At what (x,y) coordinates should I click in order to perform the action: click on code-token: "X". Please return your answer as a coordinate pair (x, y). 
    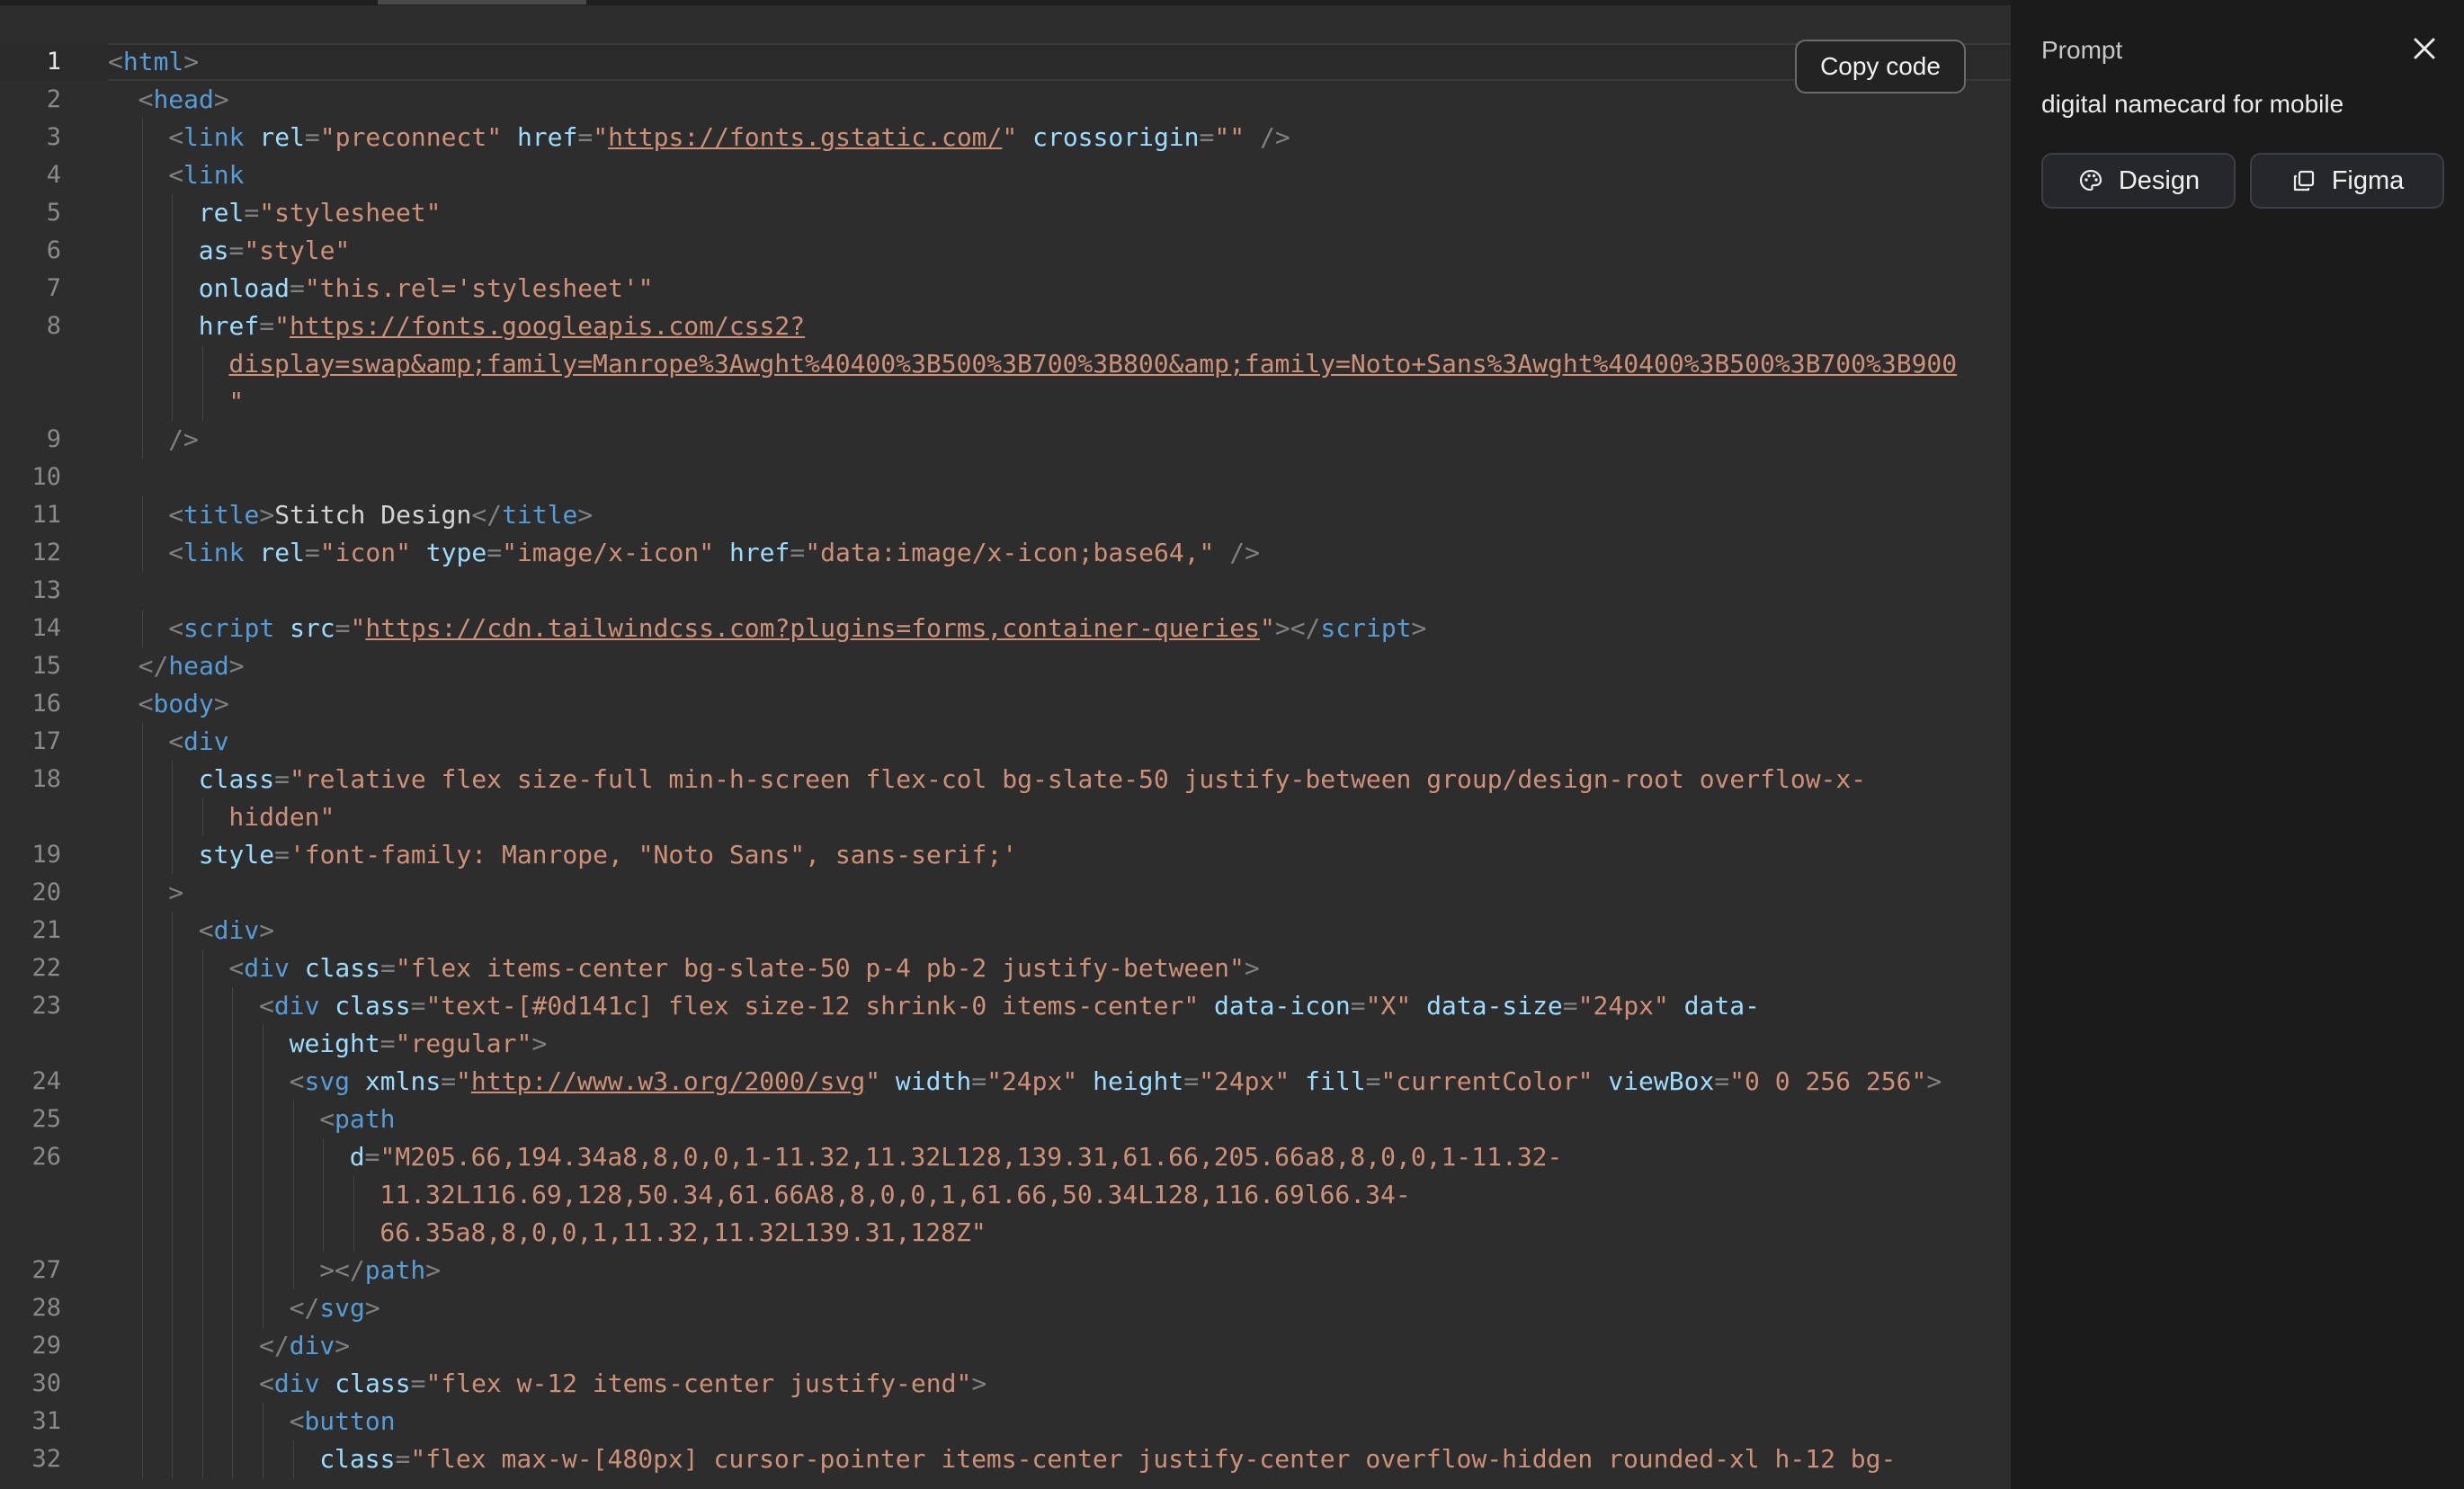
    Looking at the image, I should click on (1389, 1006).